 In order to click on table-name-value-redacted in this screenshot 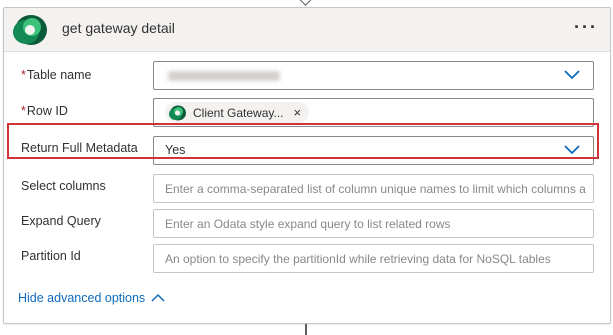, I will do `click(224, 76)`.